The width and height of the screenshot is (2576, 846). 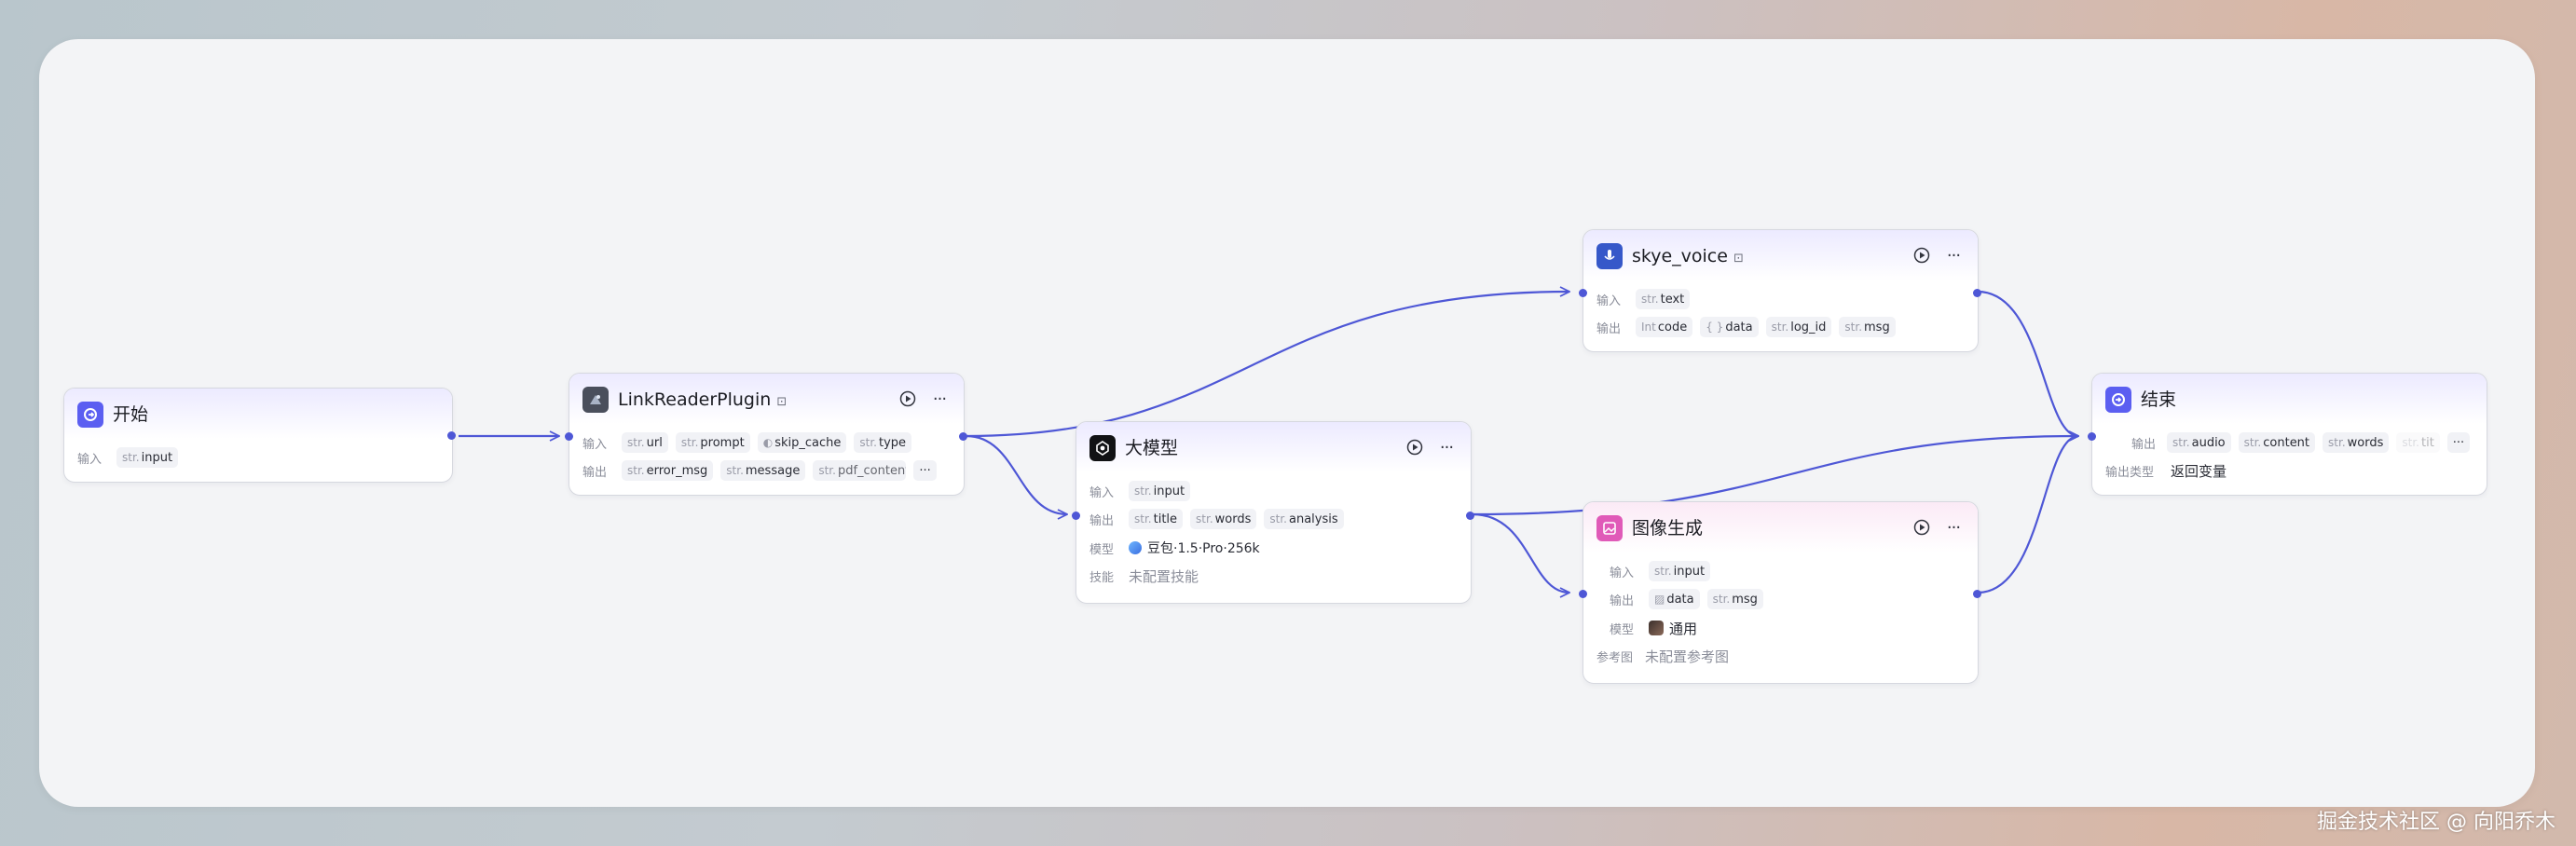 What do you see at coordinates (1977, 594) in the screenshot?
I see `image-output-port` at bounding box center [1977, 594].